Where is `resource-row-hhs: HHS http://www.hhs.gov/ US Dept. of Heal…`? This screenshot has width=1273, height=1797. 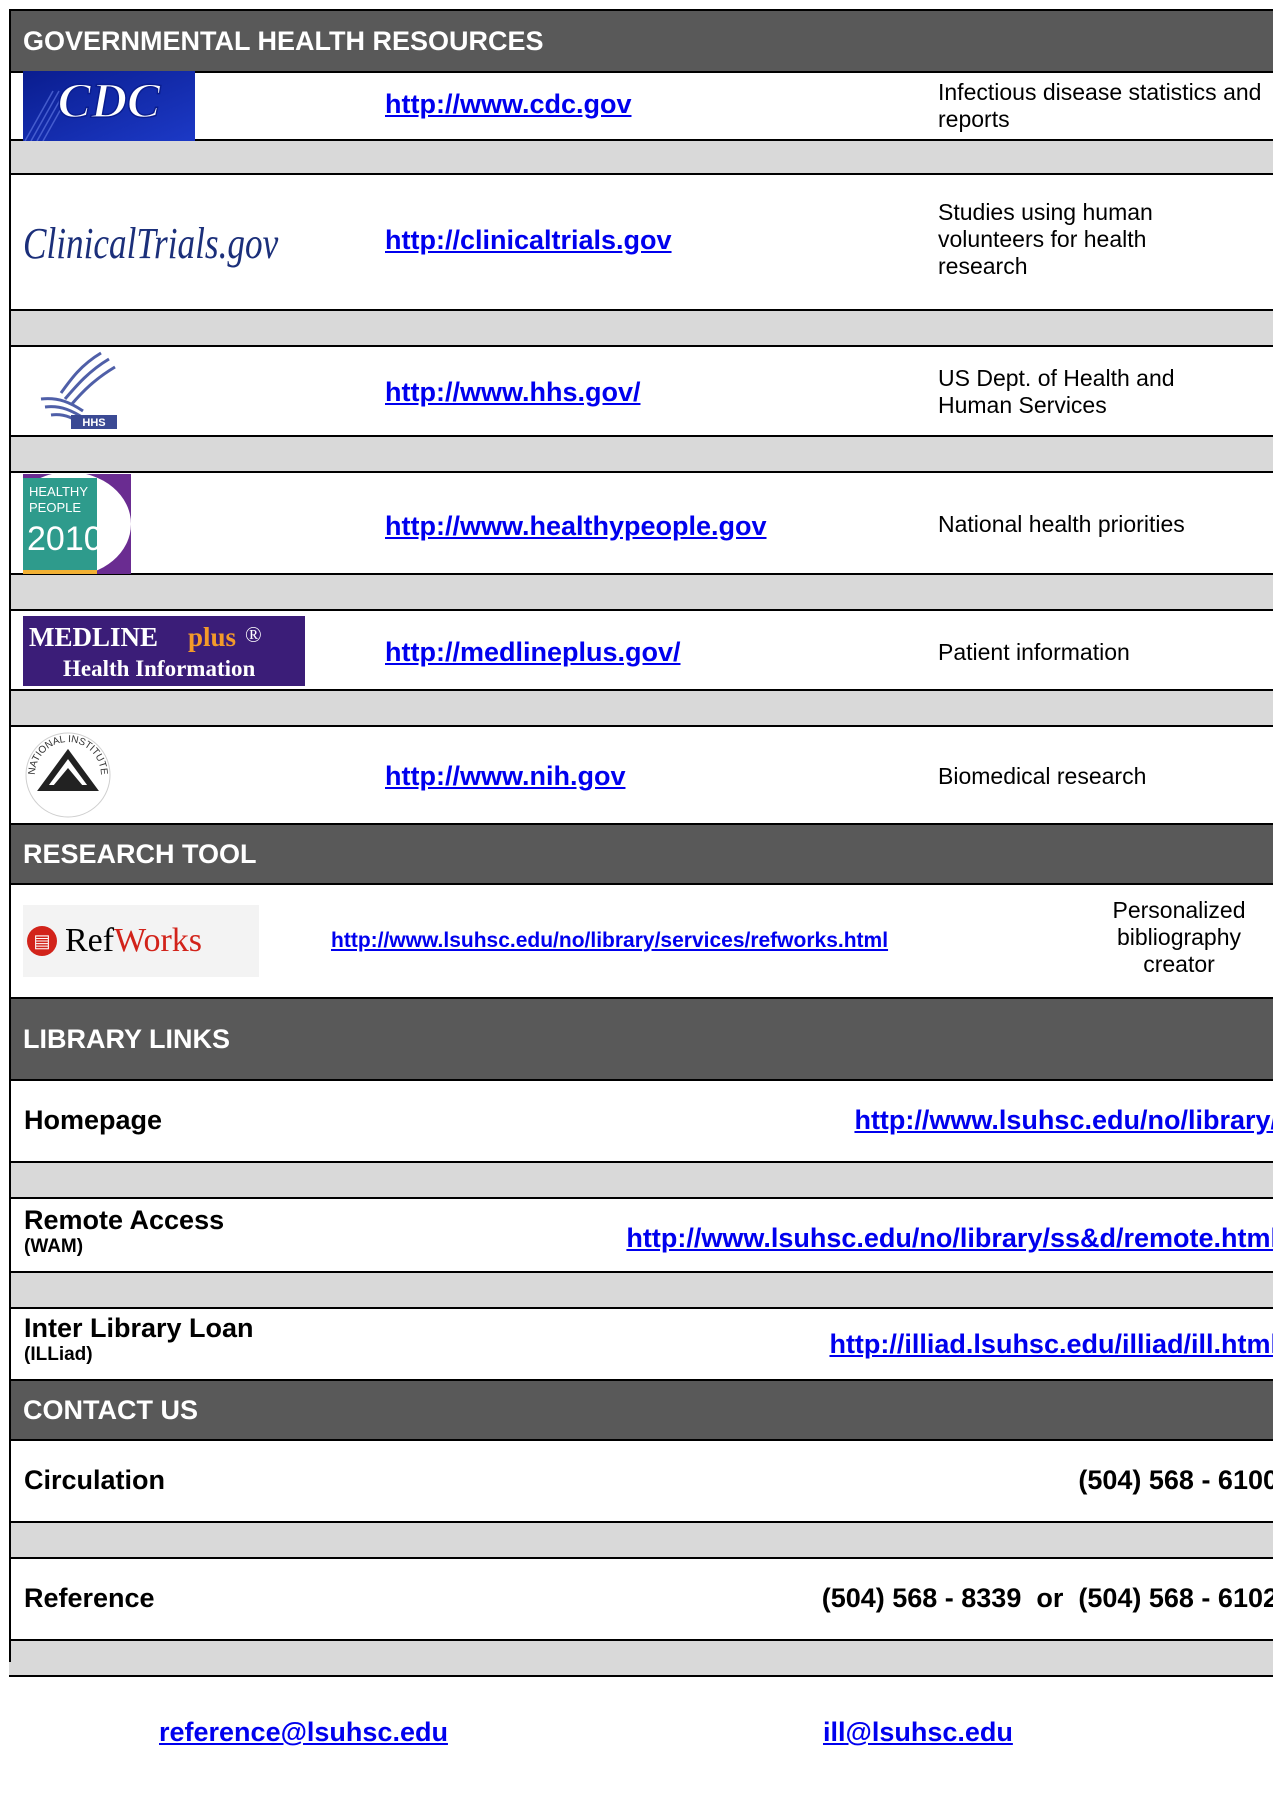
resource-row-hhs: HHS http://www.hhs.gov/ US Dept. of Heal… is located at coordinates (641, 392).